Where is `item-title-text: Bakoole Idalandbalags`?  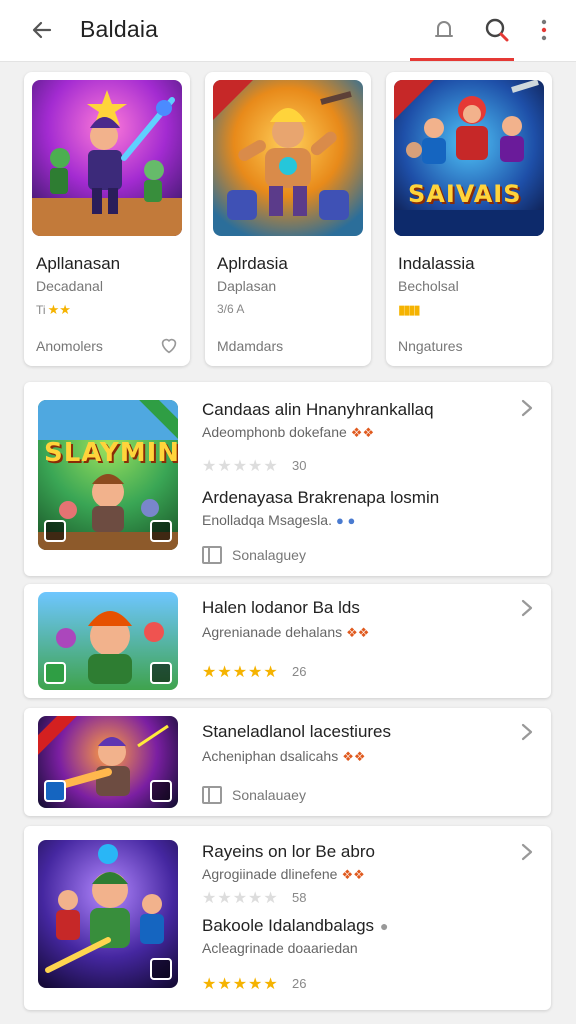 item-title-text: Bakoole Idalandbalags is located at coordinates (288, 925).